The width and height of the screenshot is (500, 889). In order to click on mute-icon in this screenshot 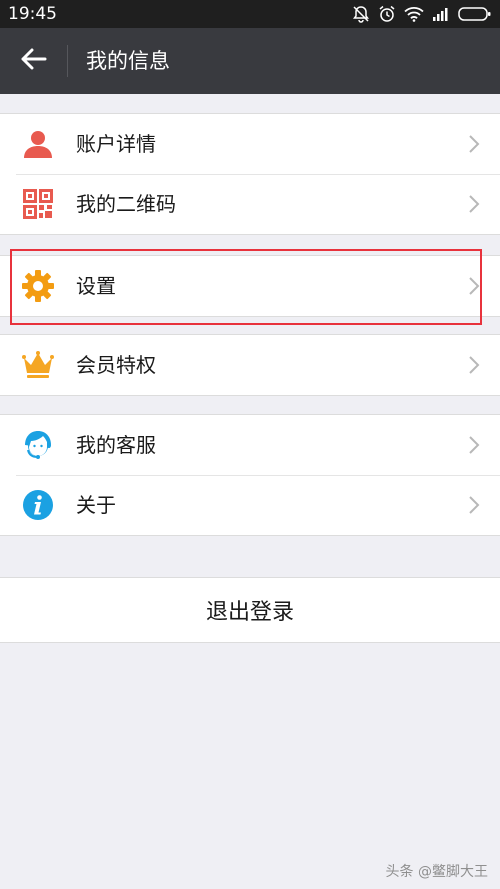, I will do `click(361, 14)`.